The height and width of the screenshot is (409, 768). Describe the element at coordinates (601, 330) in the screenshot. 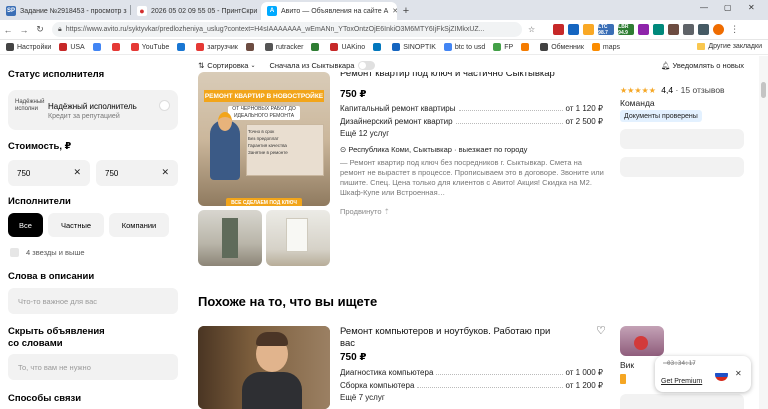

I see `favorite-heart-icon: ♡` at that location.